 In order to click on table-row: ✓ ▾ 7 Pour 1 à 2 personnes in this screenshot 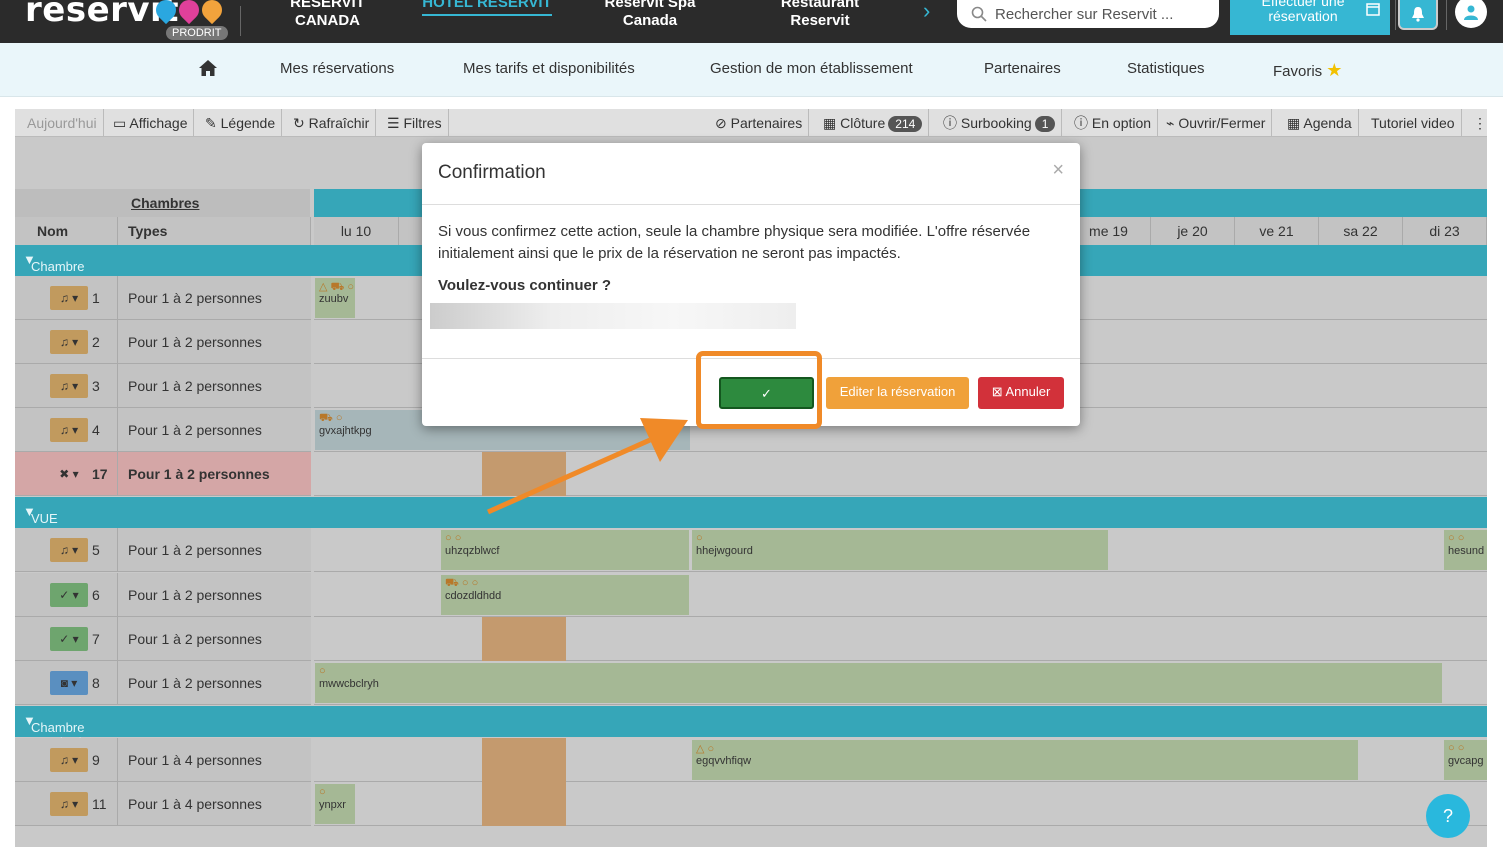, I will do `click(751, 639)`.